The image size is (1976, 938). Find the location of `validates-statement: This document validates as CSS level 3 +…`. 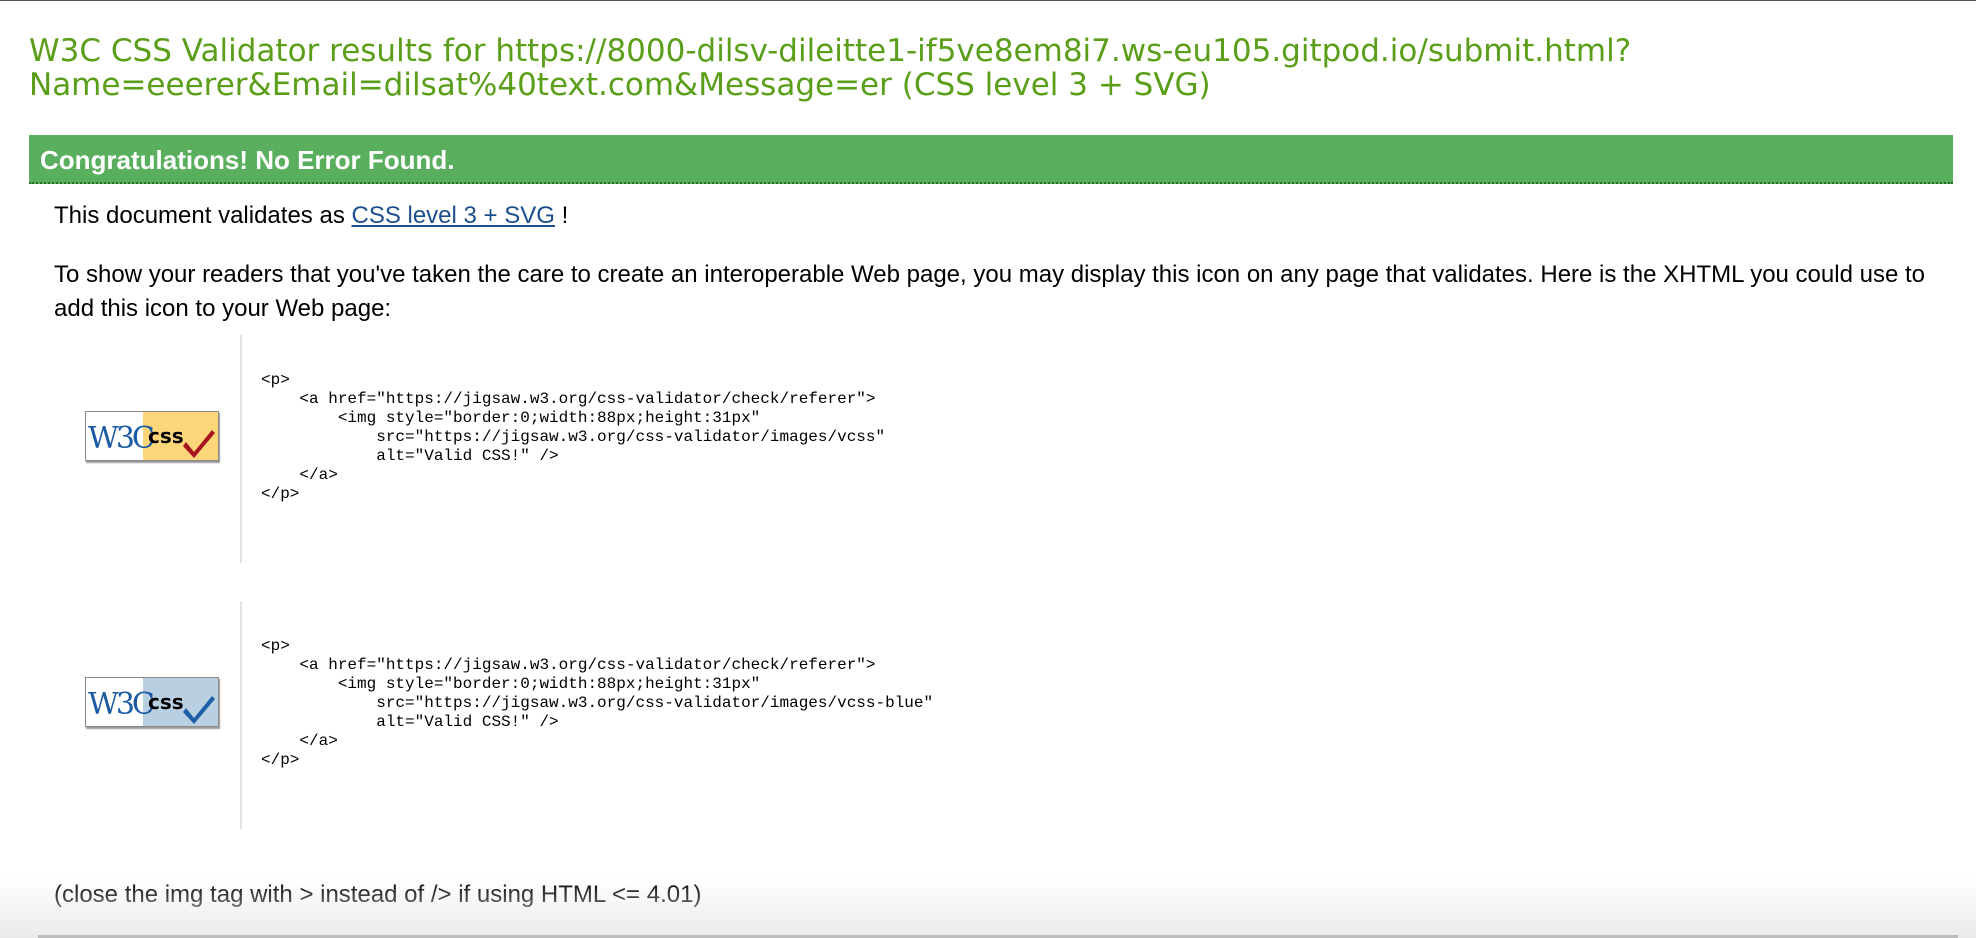

validates-statement: This document validates as CSS level 3 +… is located at coordinates (311, 216).